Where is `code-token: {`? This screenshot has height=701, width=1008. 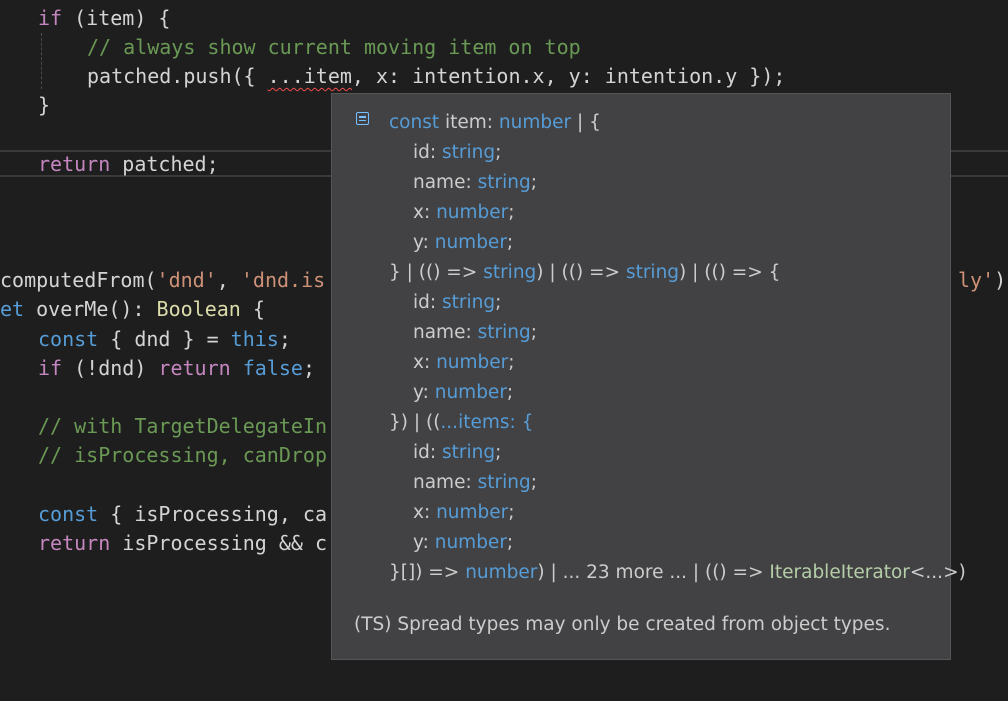
code-token: { is located at coordinates (252, 309).